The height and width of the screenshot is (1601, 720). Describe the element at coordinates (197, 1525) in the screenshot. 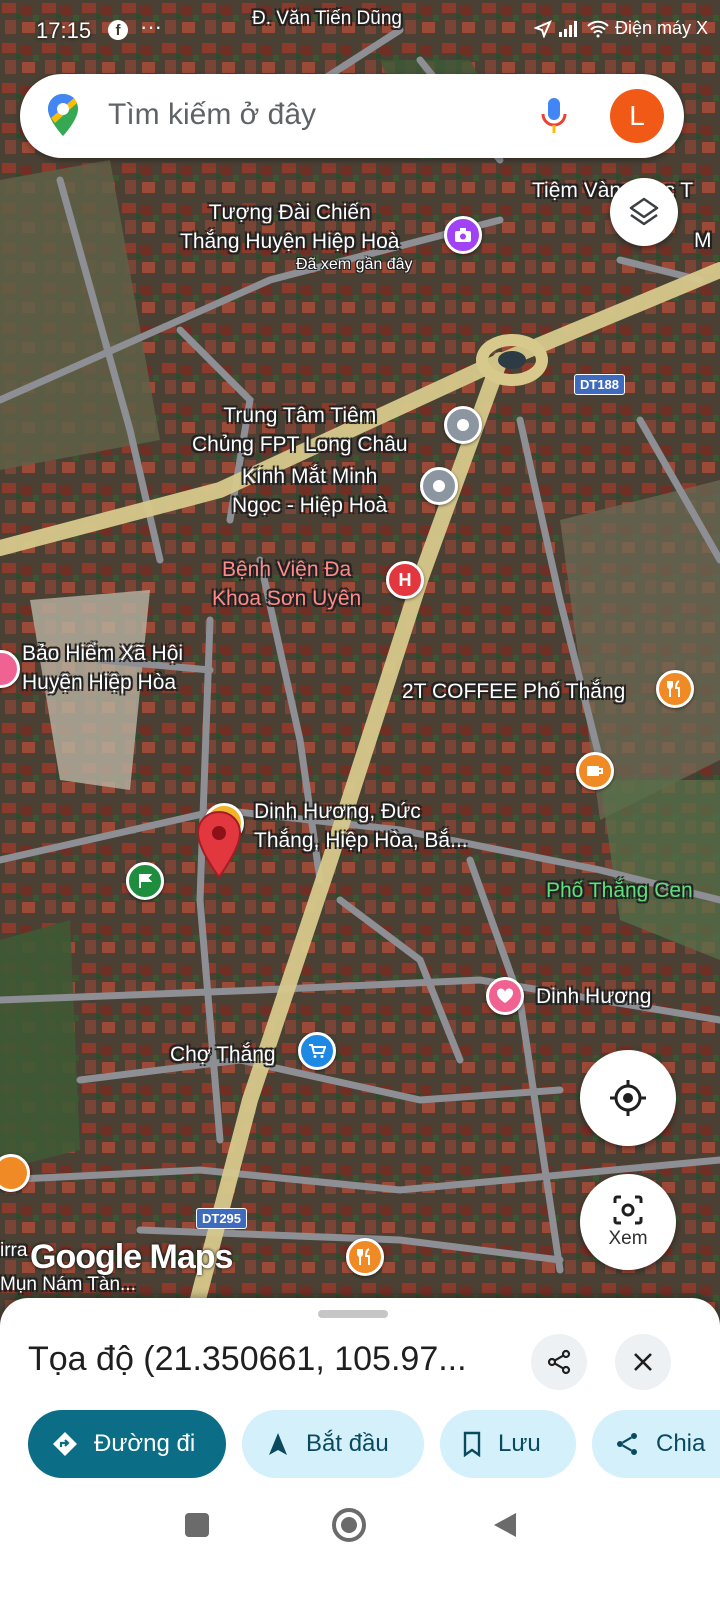

I see `recent-apps-icon` at that location.